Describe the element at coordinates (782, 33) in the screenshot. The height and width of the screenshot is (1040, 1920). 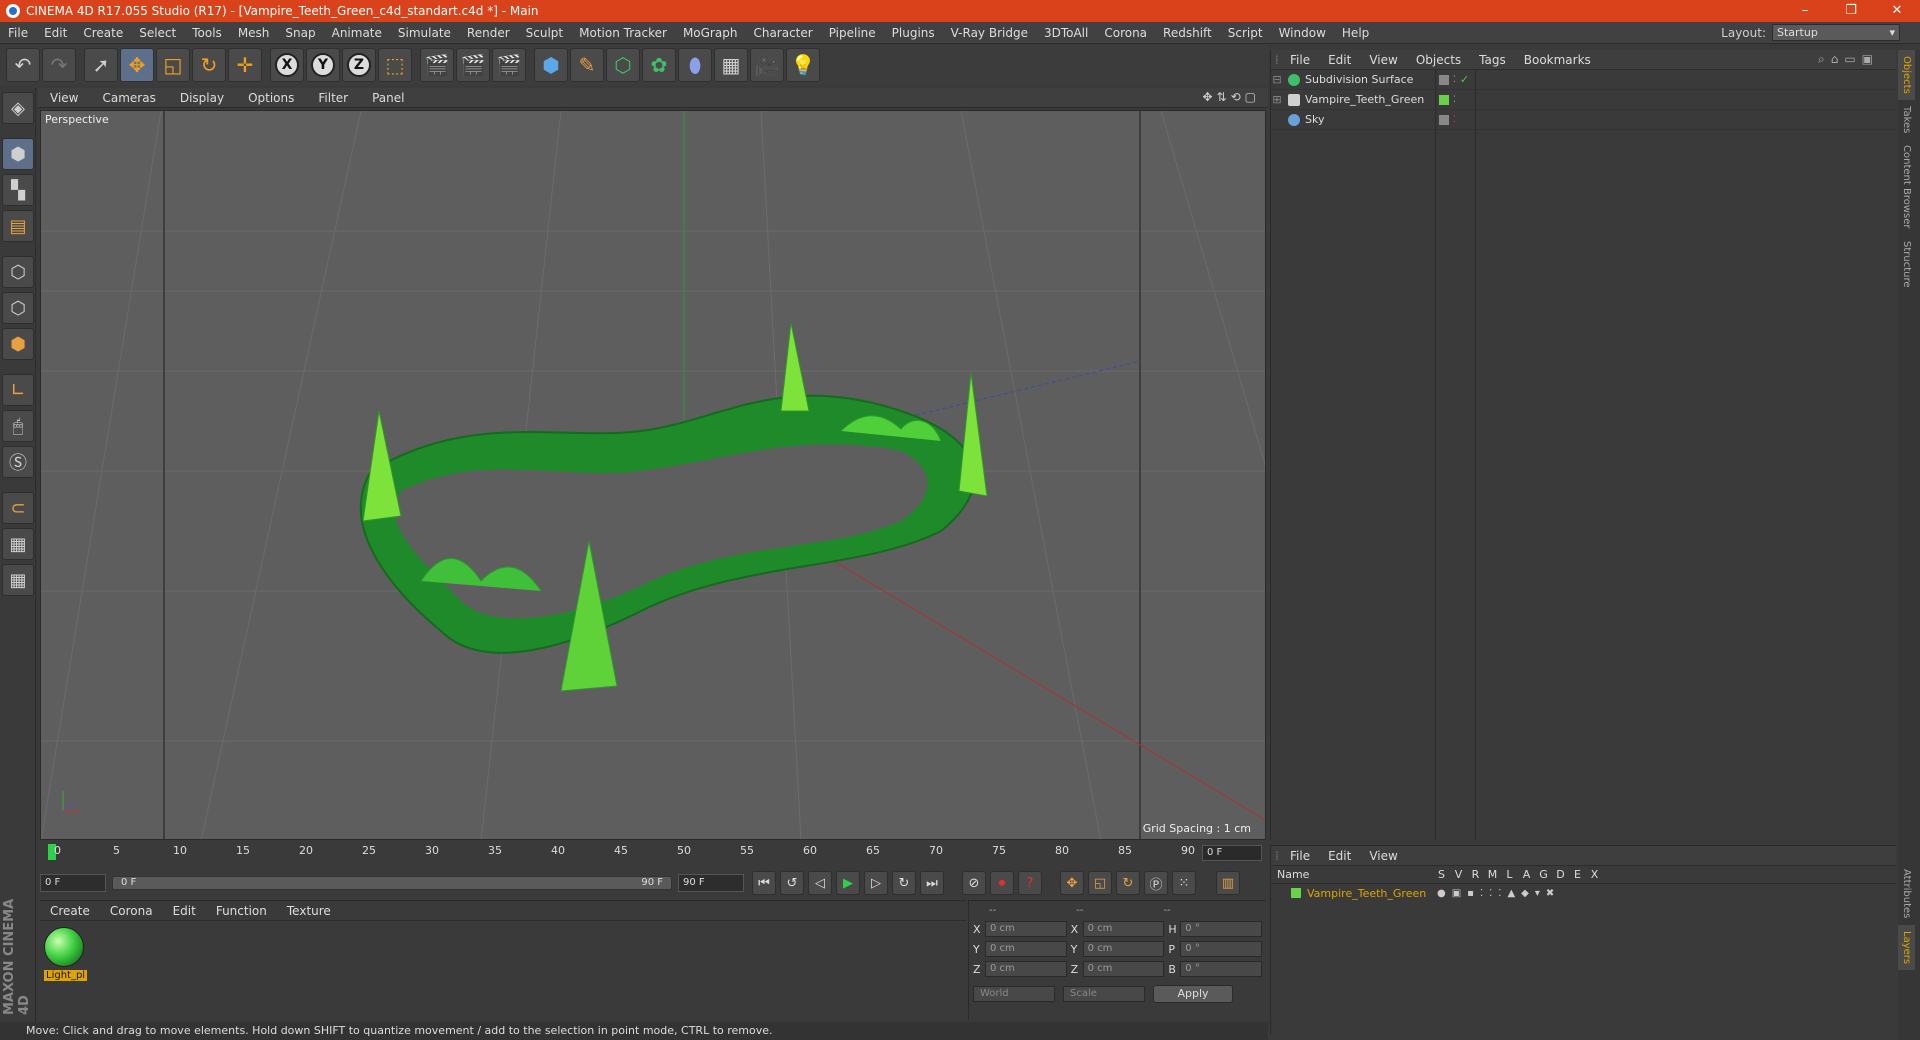
I see `menu-character: Character` at that location.